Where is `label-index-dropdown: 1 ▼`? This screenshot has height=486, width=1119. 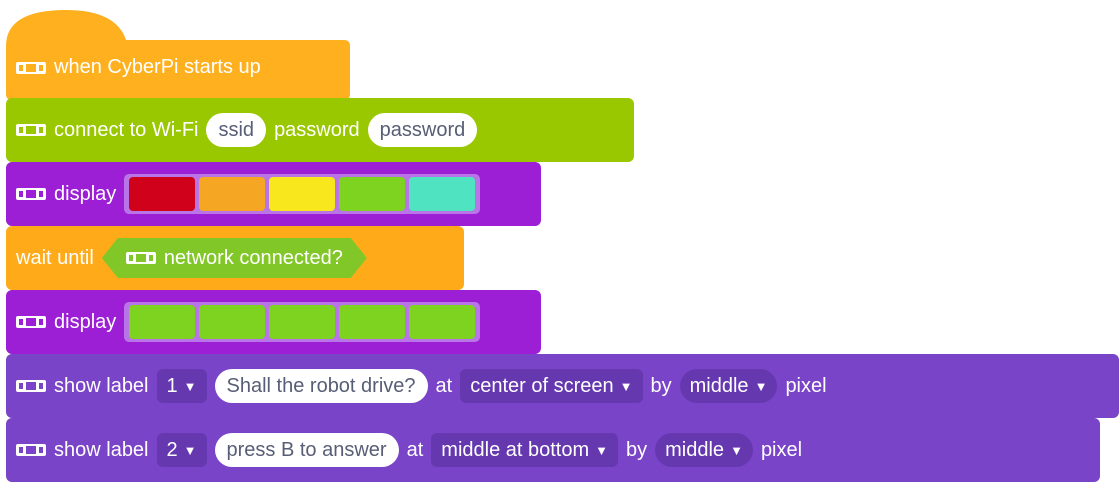
label-index-dropdown: 1 ▼ is located at coordinates (181, 386).